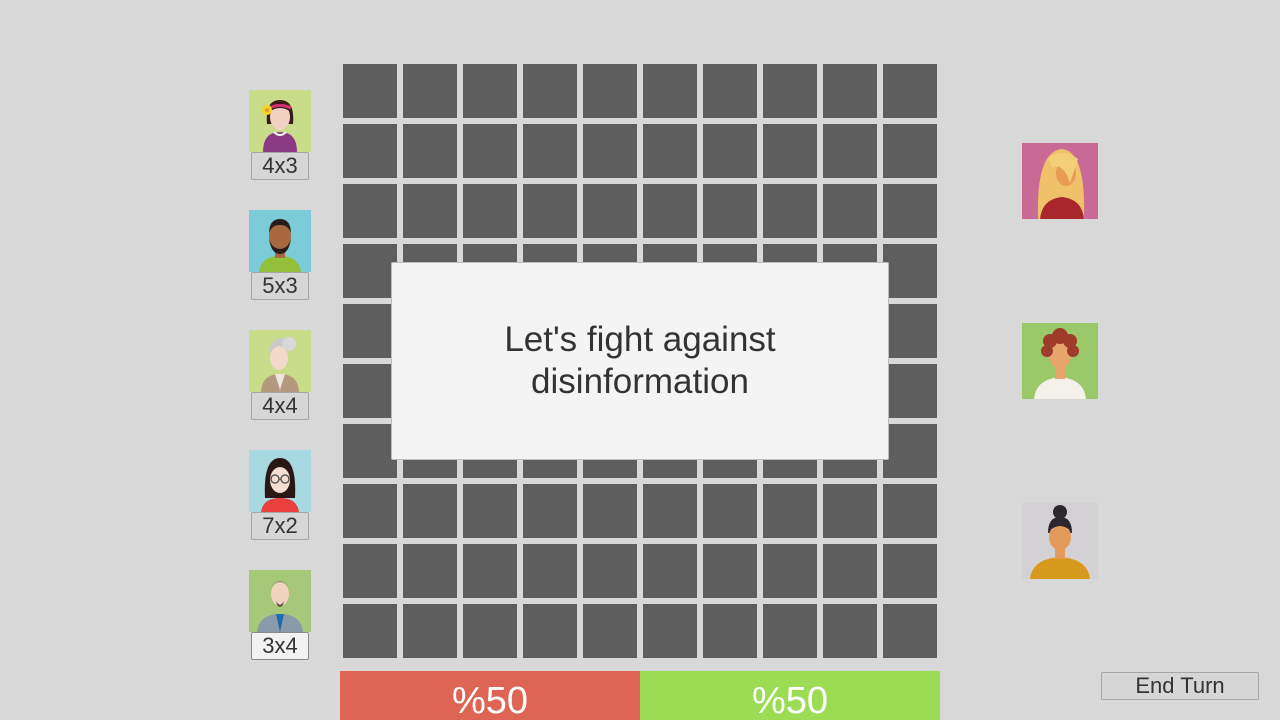 This screenshot has height=720, width=1280. Describe the element at coordinates (280, 241) in the screenshot. I see `man-beard-avatar` at that location.